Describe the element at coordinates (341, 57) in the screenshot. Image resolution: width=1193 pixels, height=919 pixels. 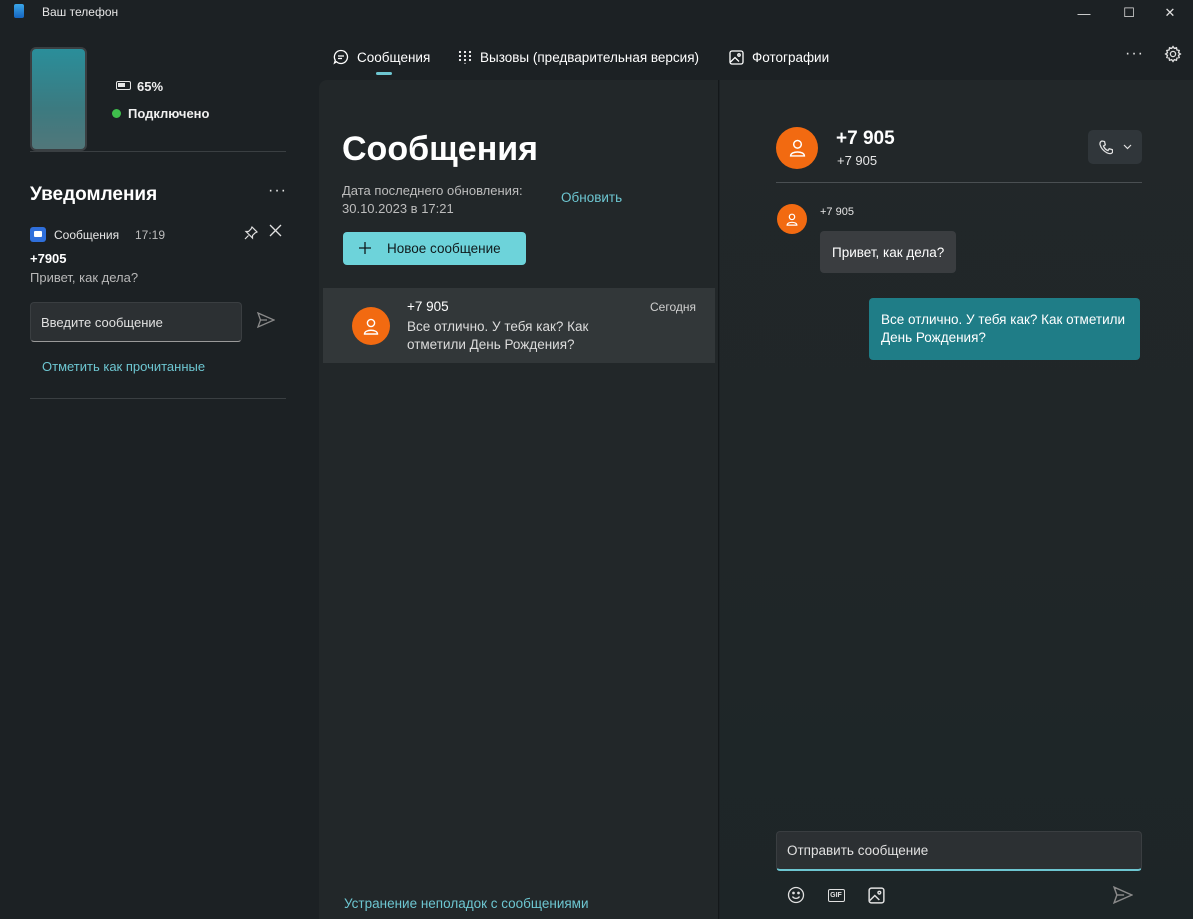
I see `message-icon` at that location.